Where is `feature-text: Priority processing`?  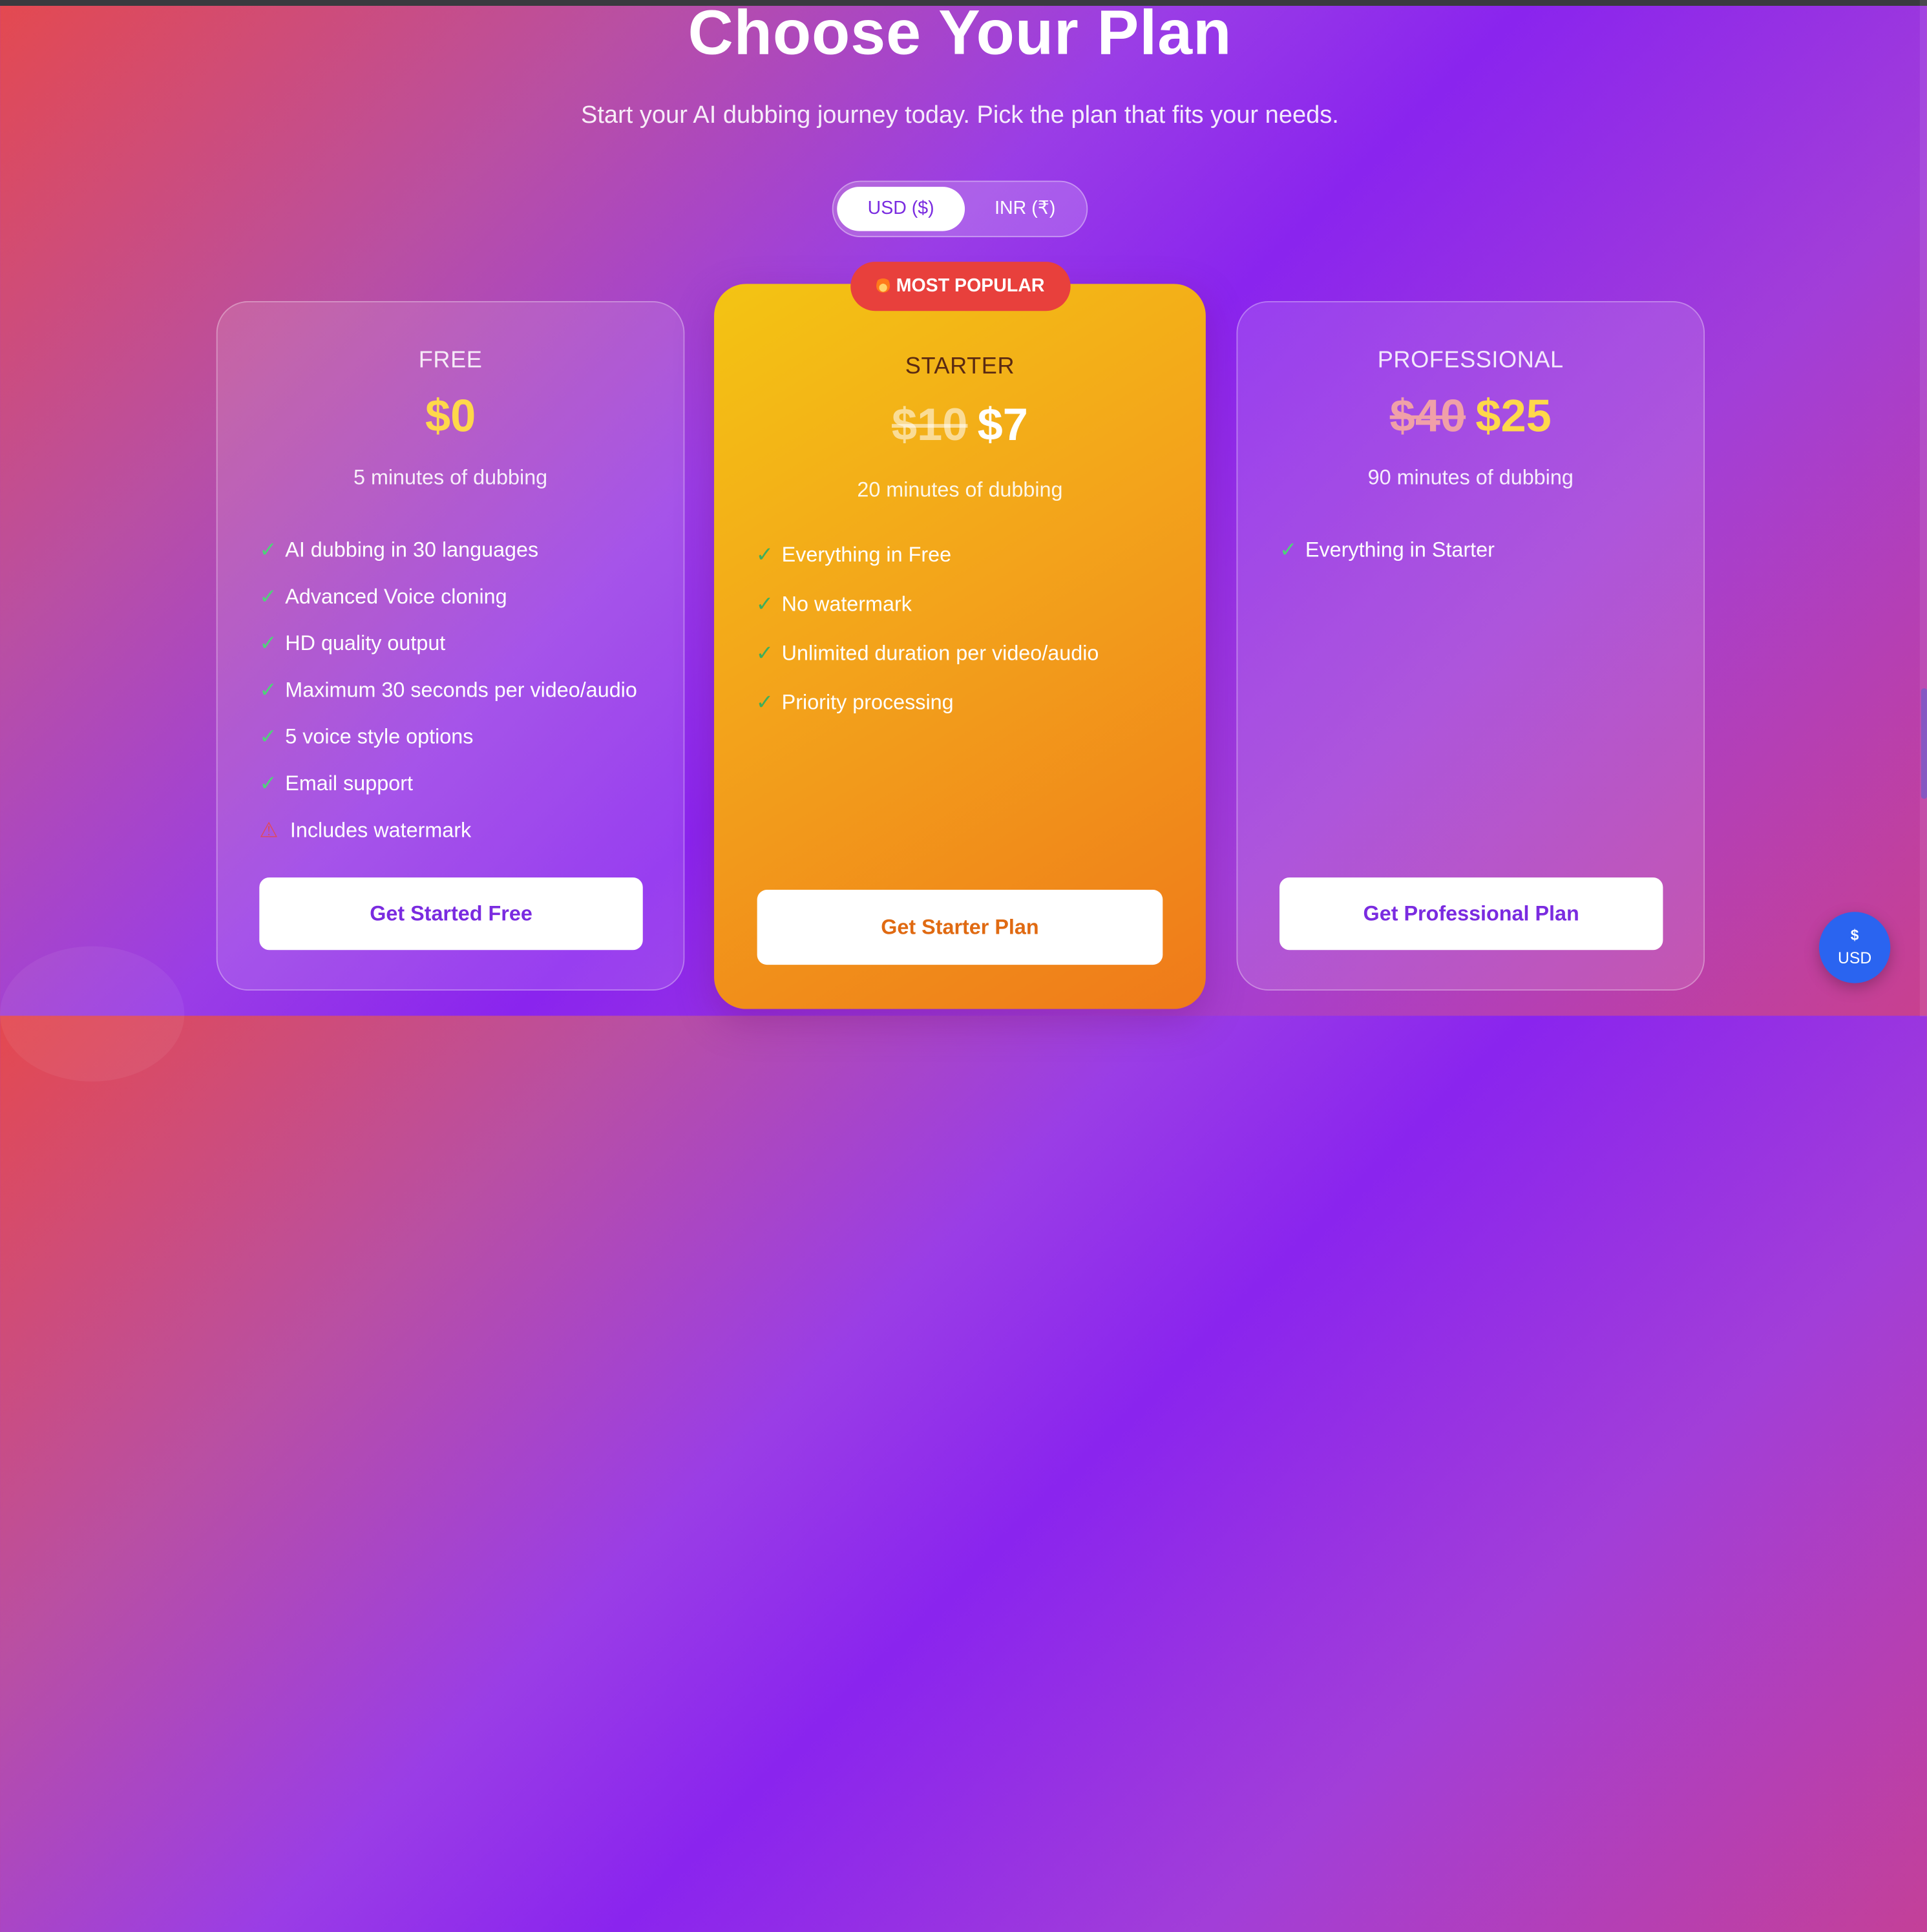 feature-text: Priority processing is located at coordinates (868, 702).